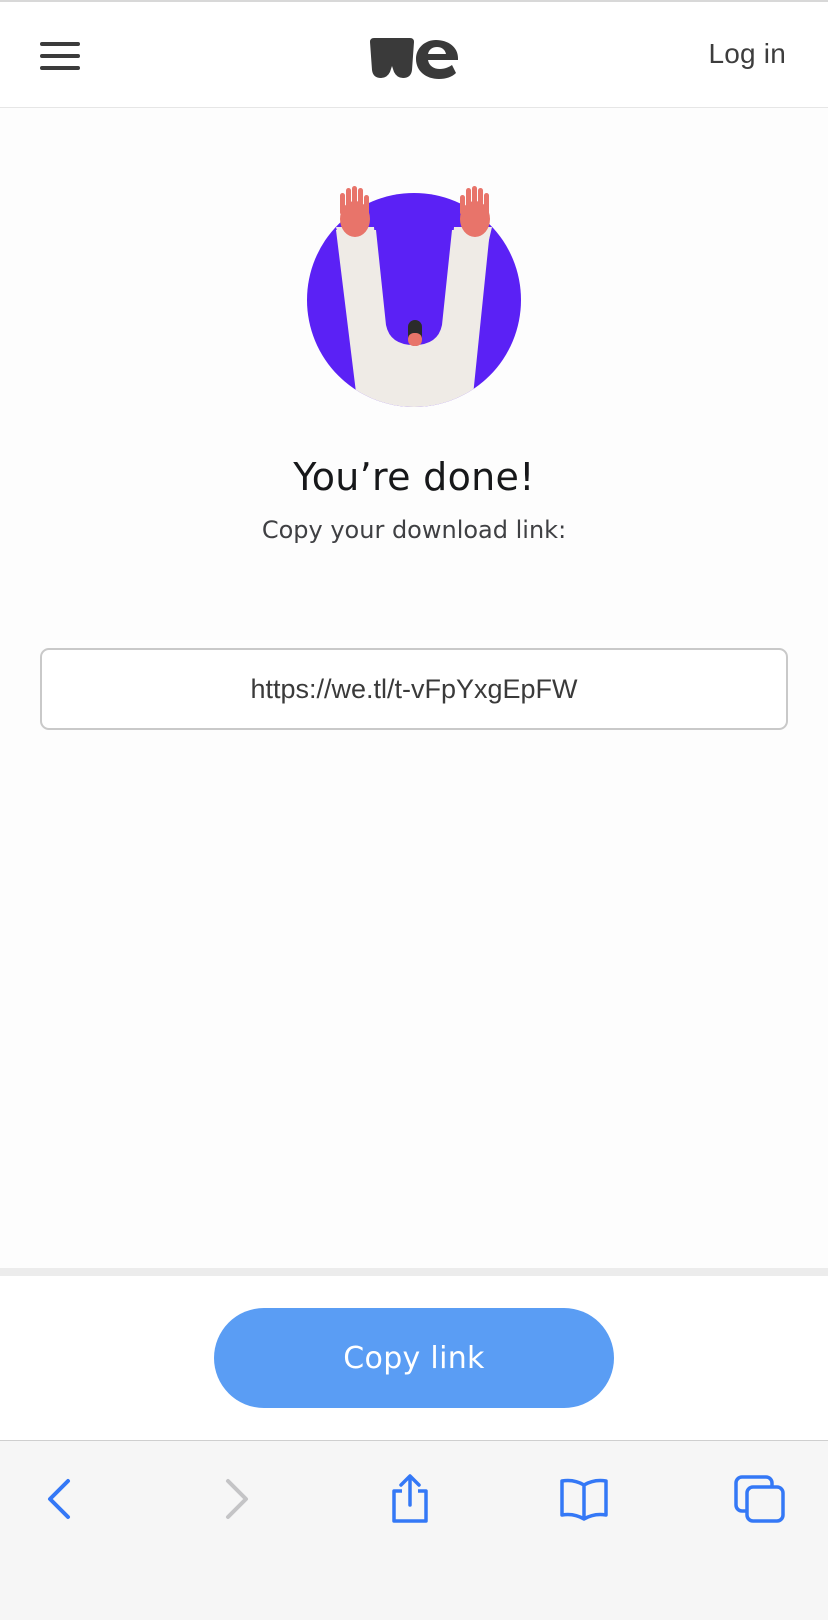 The image size is (828, 1620). I want to click on download-link-field: https://we.tl/t-vFpYxgEpFW, so click(414, 689).